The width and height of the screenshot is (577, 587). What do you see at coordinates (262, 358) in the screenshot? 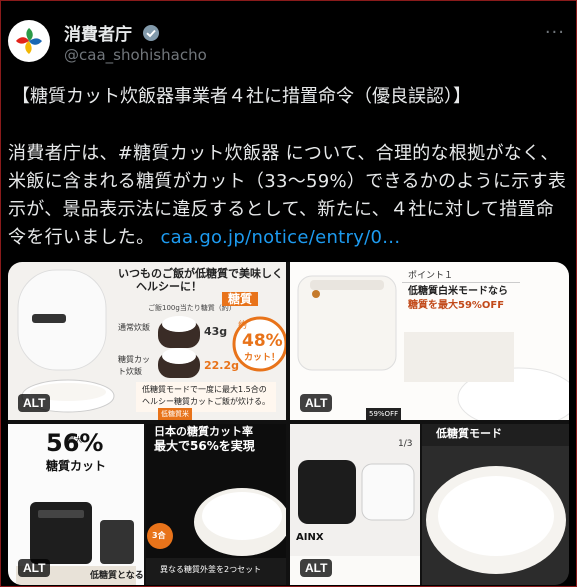
I see `tile1-badge-bottom: カット！` at bounding box center [262, 358].